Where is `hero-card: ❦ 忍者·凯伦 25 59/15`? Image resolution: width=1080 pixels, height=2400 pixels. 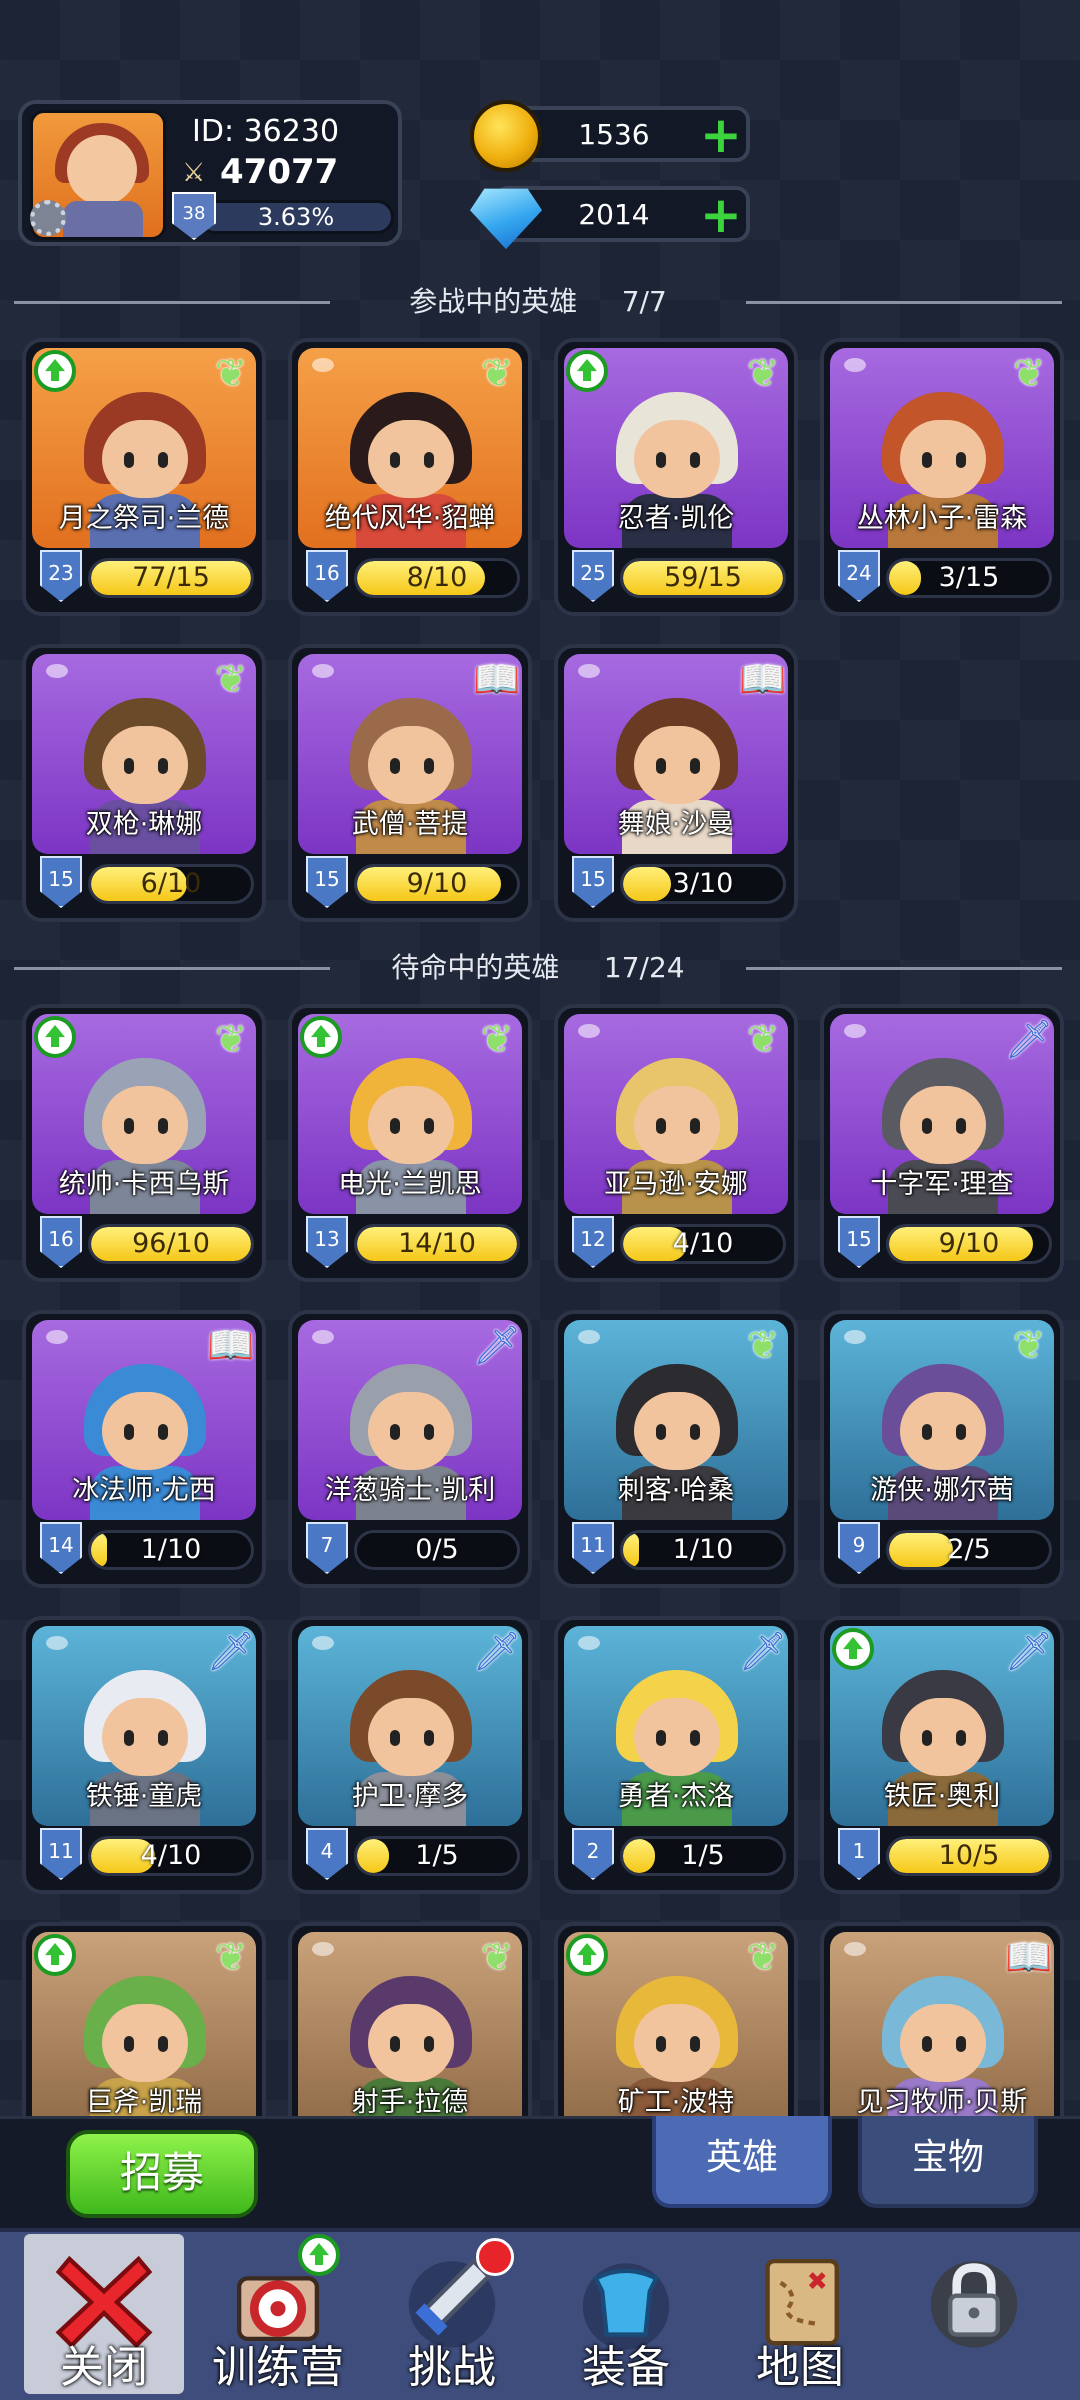
hero-card: ❦ 忍者·凯伦 25 59/15 is located at coordinates (676, 477).